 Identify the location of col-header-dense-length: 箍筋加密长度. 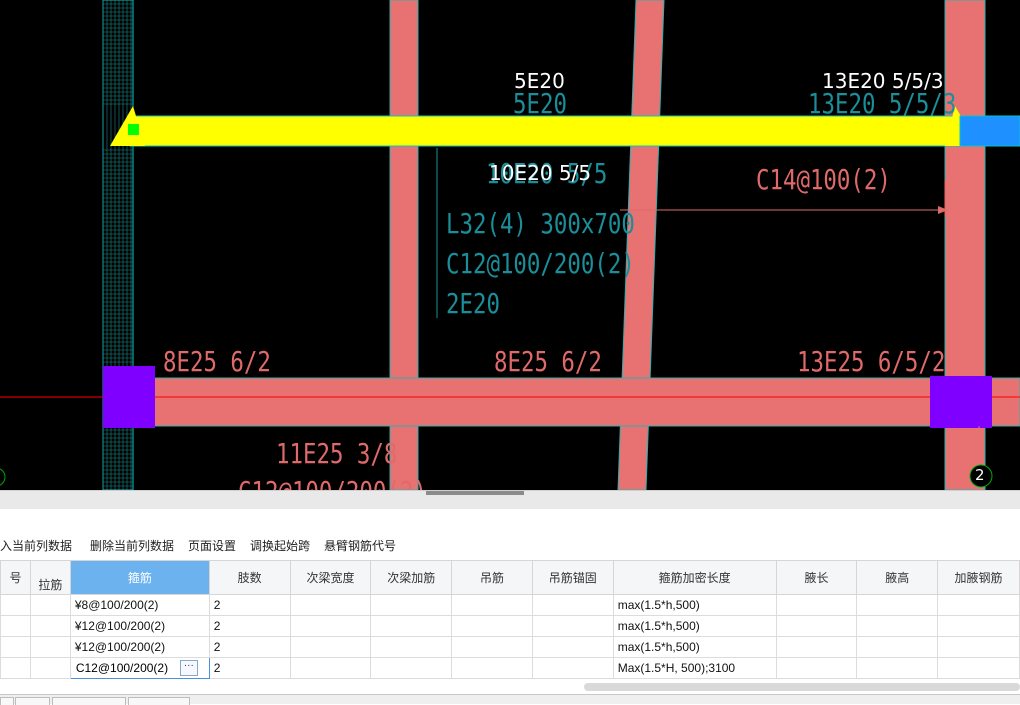
(694, 577).